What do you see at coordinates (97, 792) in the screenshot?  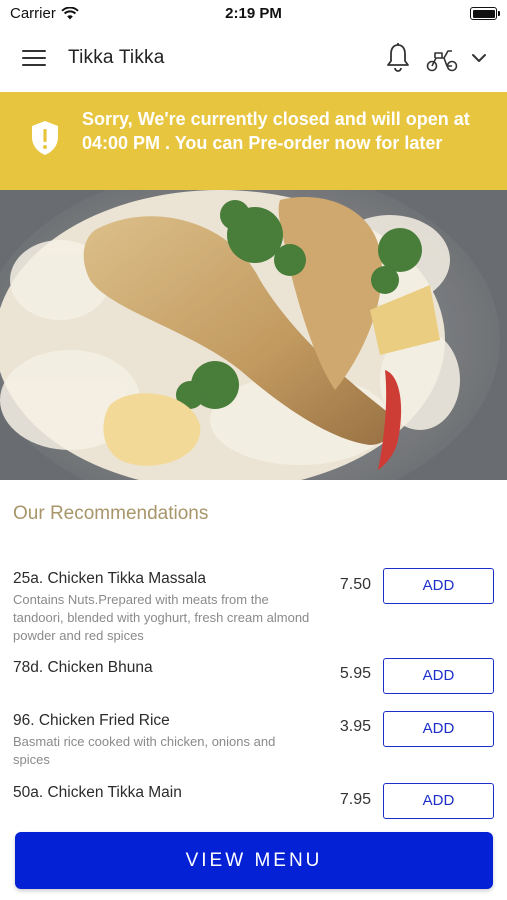 I see `item-name: 50a. Chicken Tikka Main` at bounding box center [97, 792].